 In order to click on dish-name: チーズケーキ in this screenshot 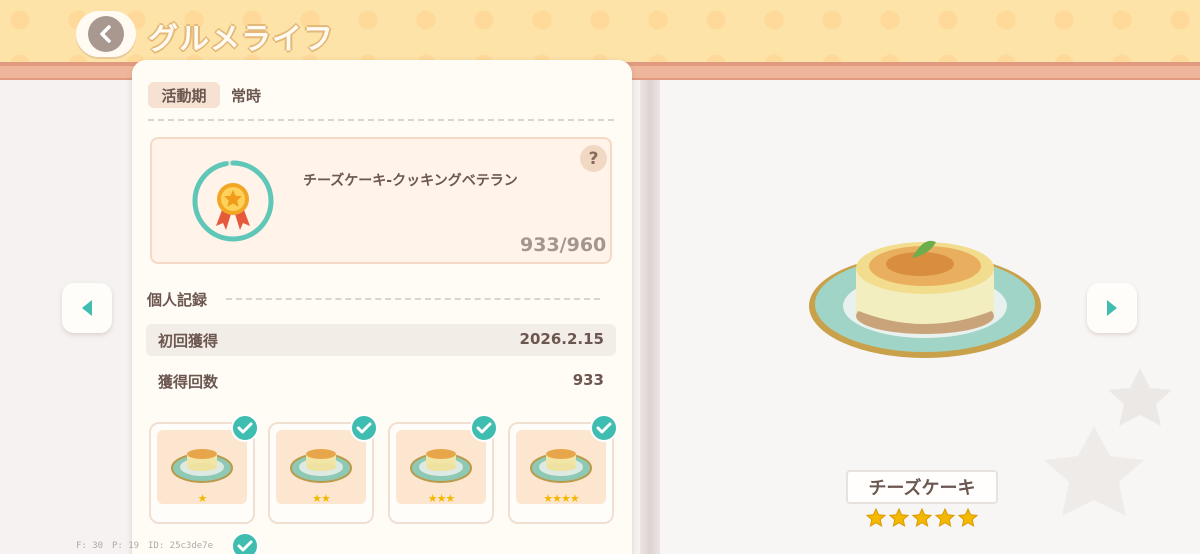, I will do `click(922, 487)`.